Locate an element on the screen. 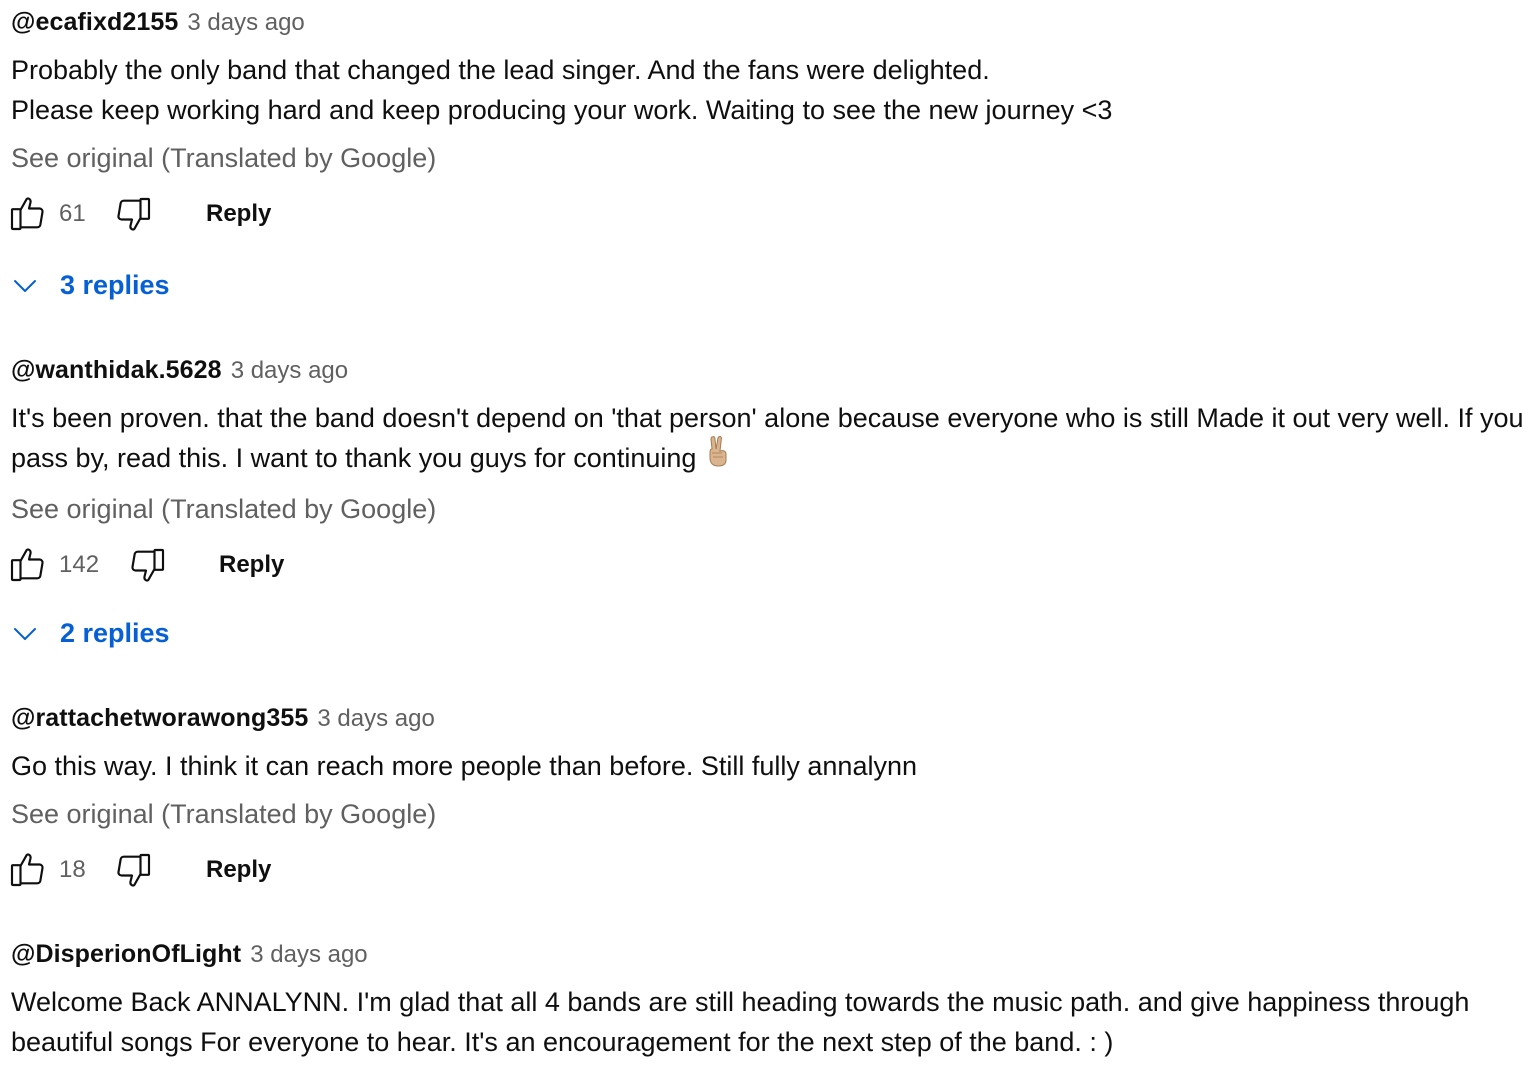 This screenshot has width=1540, height=1078. like-count: 61 is located at coordinates (72, 213).